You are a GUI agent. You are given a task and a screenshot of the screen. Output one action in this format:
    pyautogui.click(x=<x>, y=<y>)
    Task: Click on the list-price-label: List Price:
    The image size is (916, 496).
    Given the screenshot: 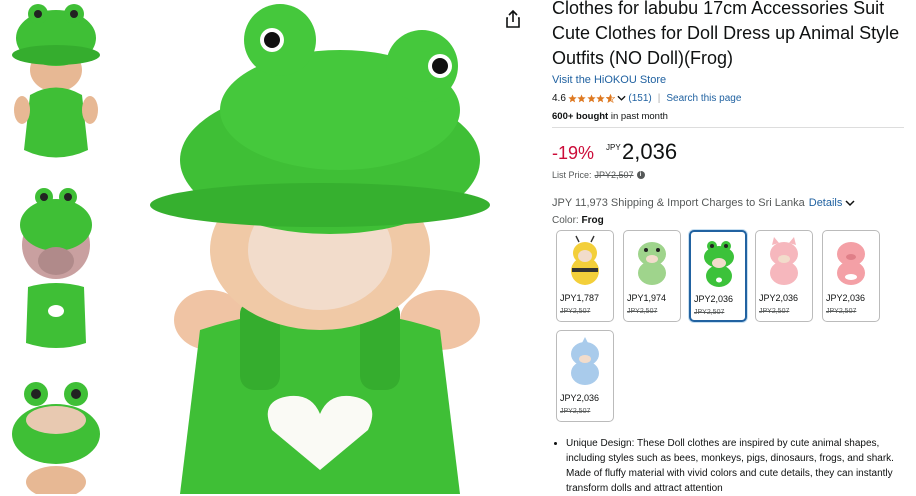 What is the action you would take?
    pyautogui.click(x=572, y=175)
    